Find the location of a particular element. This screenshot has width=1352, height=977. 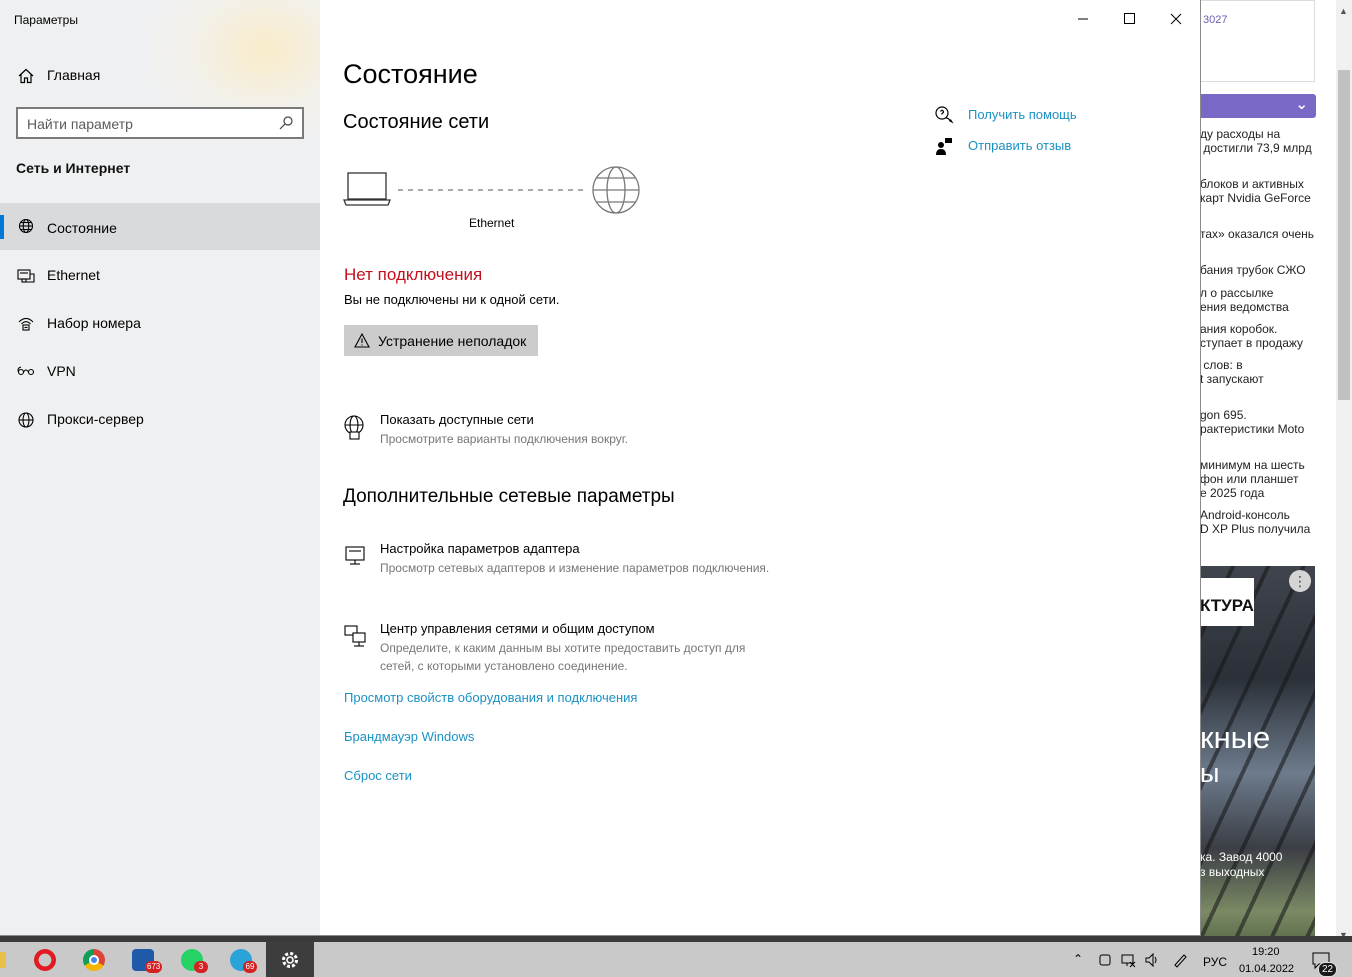

scrollbar-thumb is located at coordinates (1344, 235).